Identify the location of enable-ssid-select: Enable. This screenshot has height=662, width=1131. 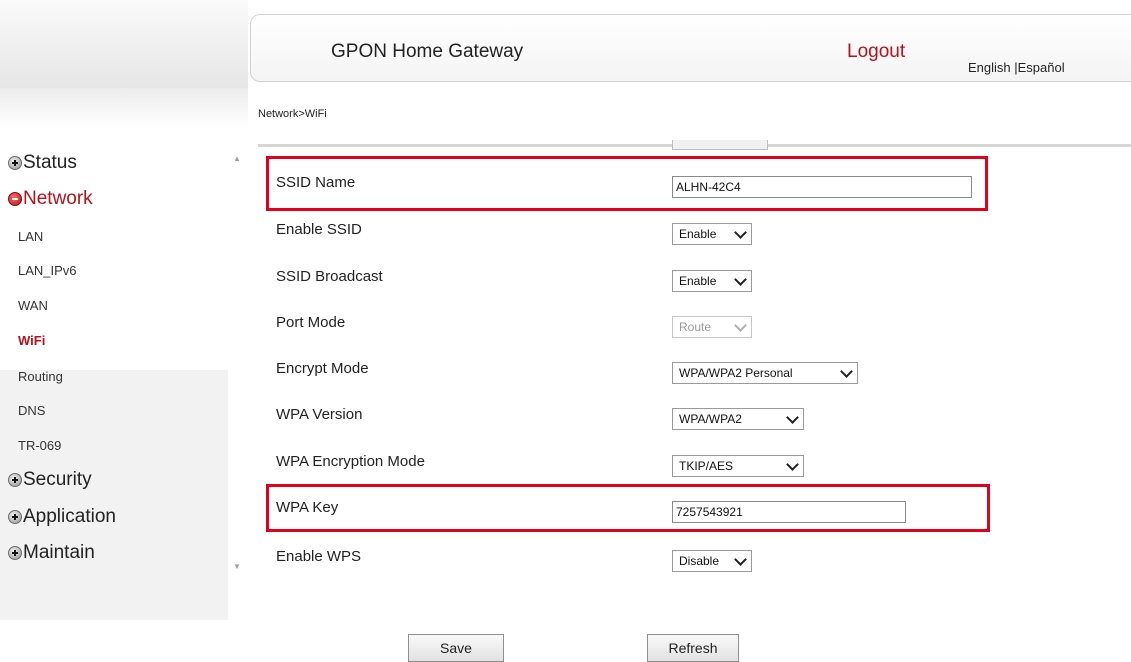
(712, 234).